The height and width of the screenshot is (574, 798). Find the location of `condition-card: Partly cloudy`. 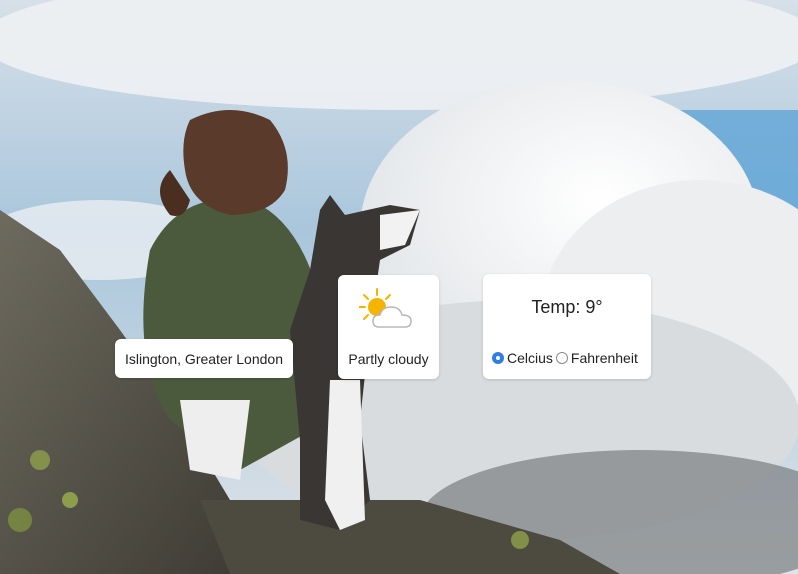

condition-card: Partly cloudy is located at coordinates (388, 327).